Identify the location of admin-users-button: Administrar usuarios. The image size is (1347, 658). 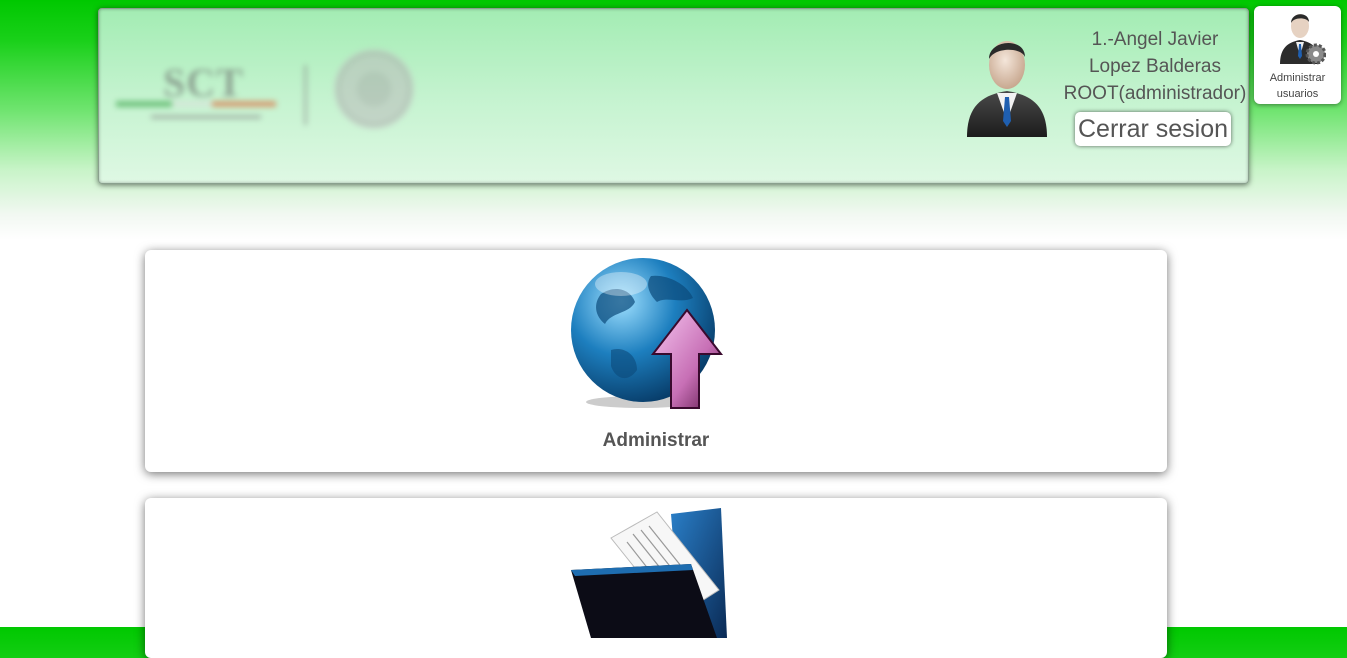
(1297, 55).